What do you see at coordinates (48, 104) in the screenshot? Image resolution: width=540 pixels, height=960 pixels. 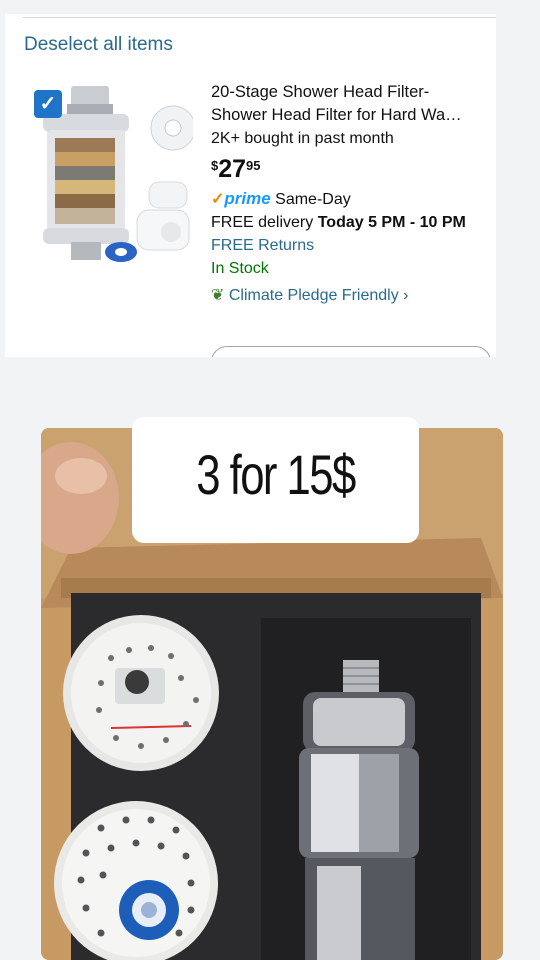 I see `item-checkbox: ✓` at bounding box center [48, 104].